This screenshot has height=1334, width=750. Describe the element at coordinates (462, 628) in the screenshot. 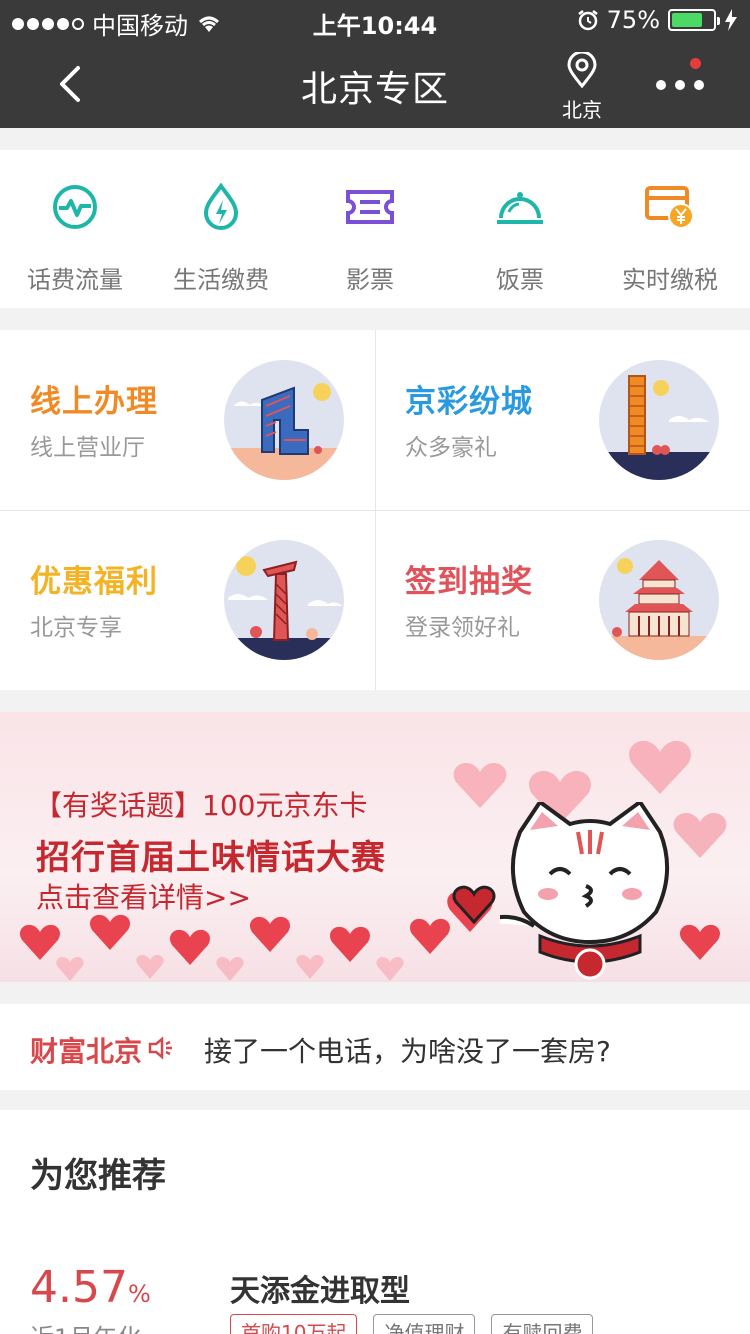

I see `tile-subtitle: 登录领好礼` at that location.